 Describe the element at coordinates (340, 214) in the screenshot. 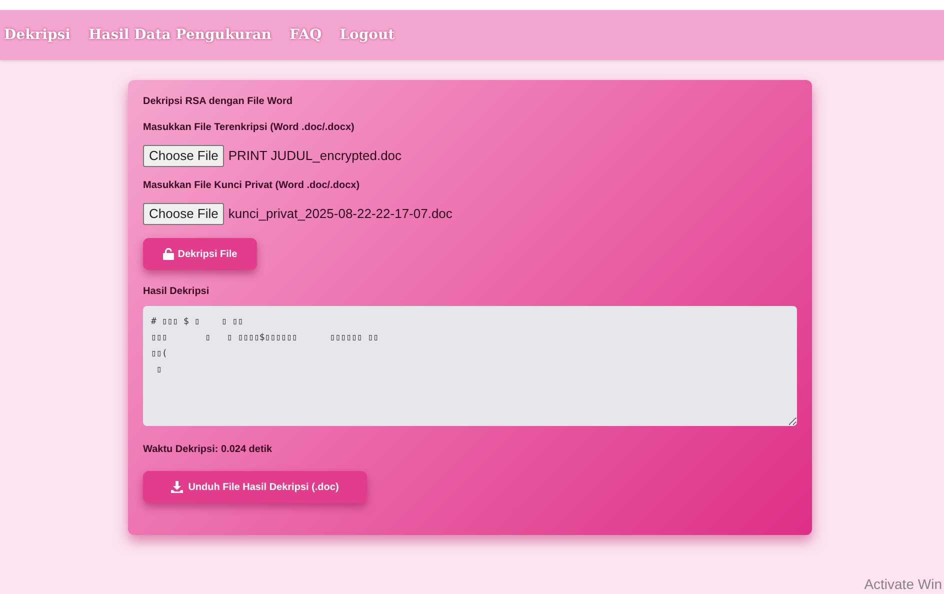

I see `file-name: kunci_privat_2025-08-22-22-17-07.doc` at that location.